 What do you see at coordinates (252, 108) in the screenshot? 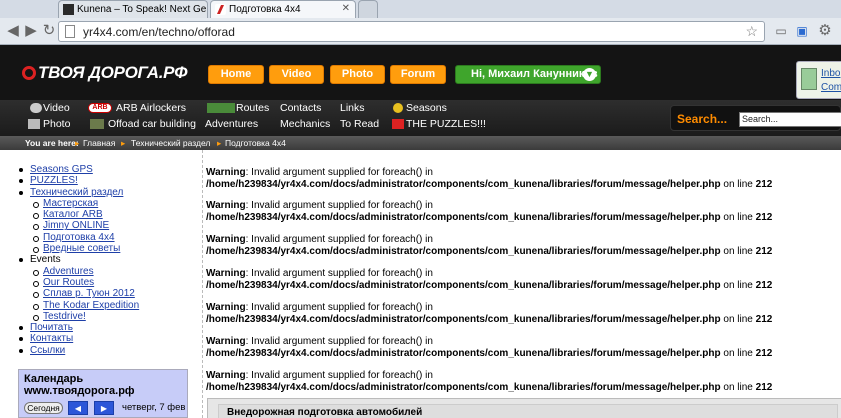
I see `nav-routes: Routes` at bounding box center [252, 108].